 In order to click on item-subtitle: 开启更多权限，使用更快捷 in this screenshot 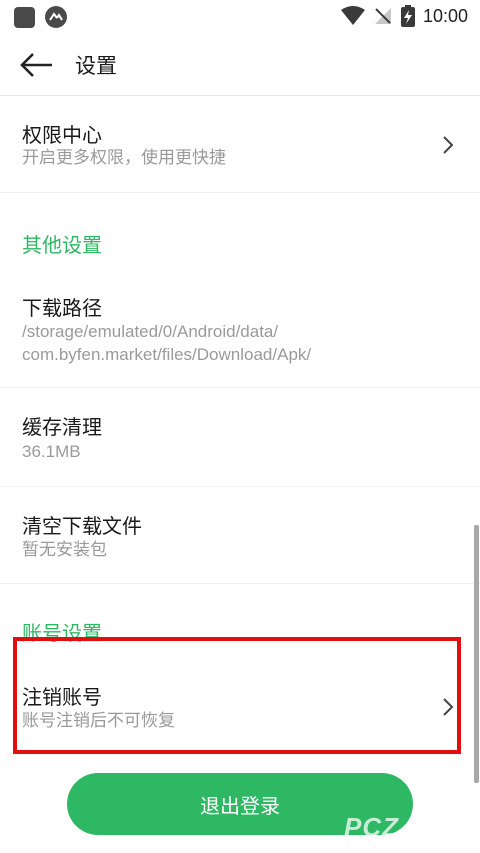, I will do `click(124, 158)`.